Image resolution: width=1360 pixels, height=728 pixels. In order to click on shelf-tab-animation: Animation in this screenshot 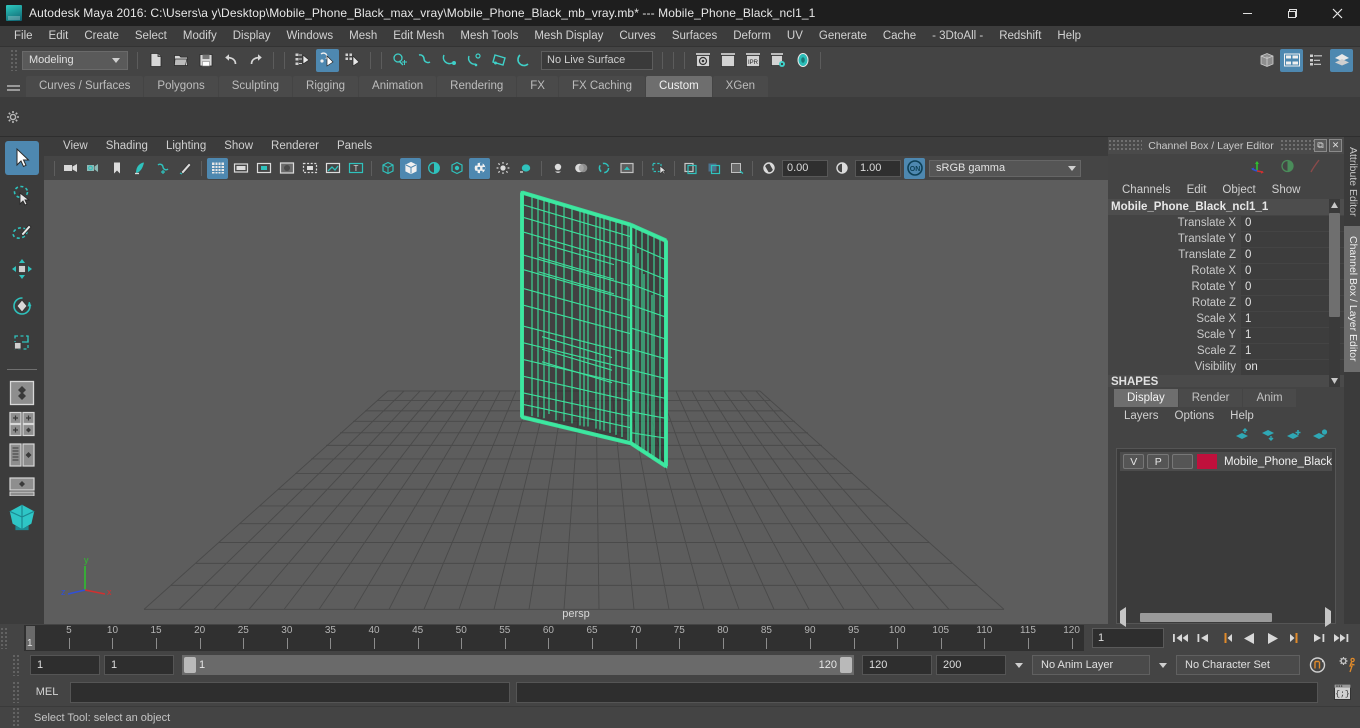, I will do `click(398, 86)`.